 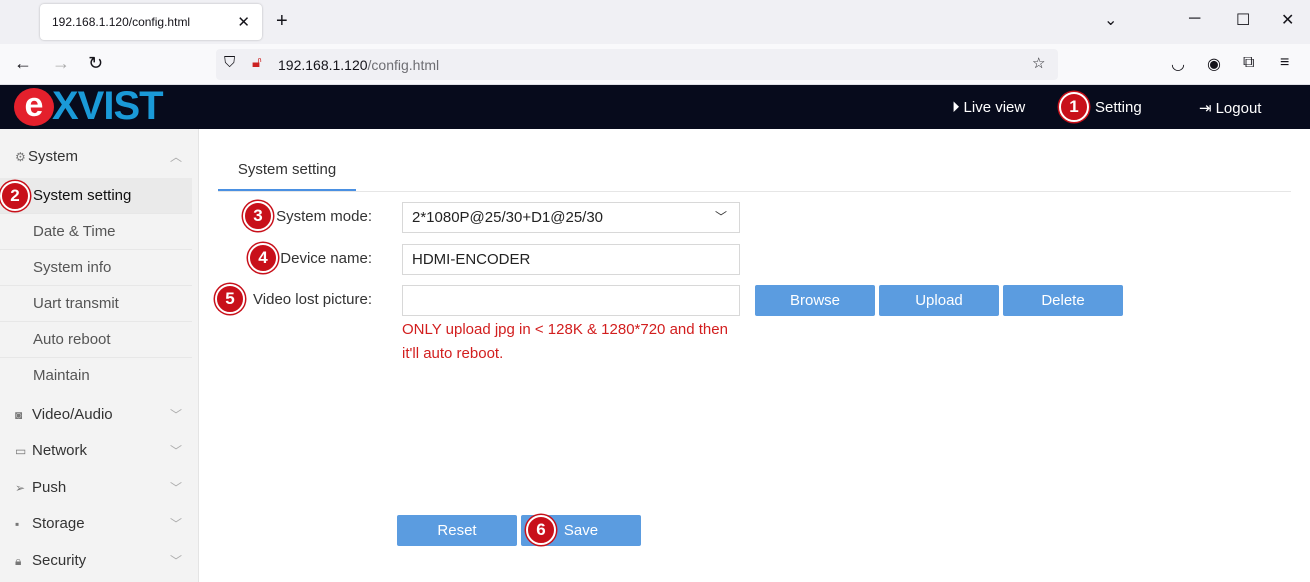 What do you see at coordinates (99, 157) in the screenshot?
I see `sidebar-group-system: ⚙ System ︿` at bounding box center [99, 157].